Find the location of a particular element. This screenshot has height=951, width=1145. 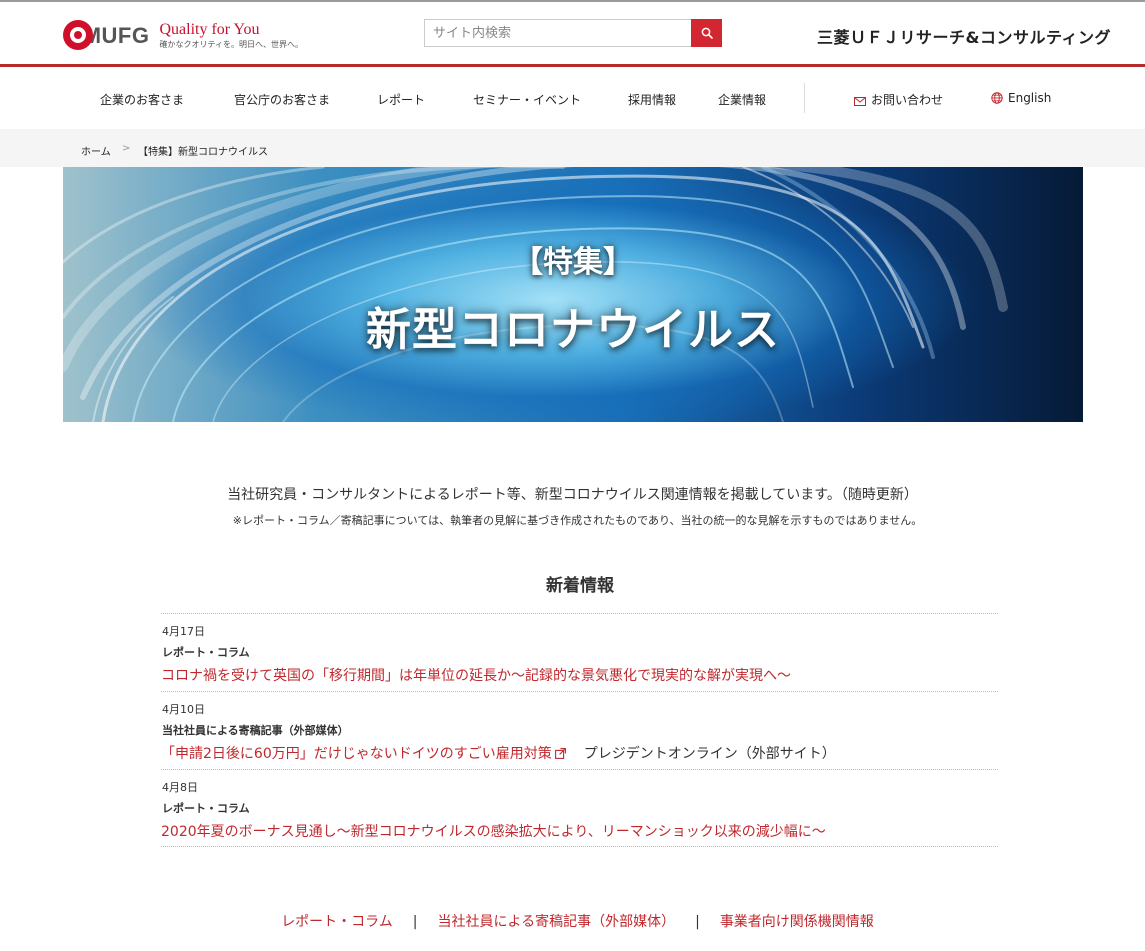

tagline-sub: 確かなクオリティを。明日へ、世界へ。 is located at coordinates (231, 44).